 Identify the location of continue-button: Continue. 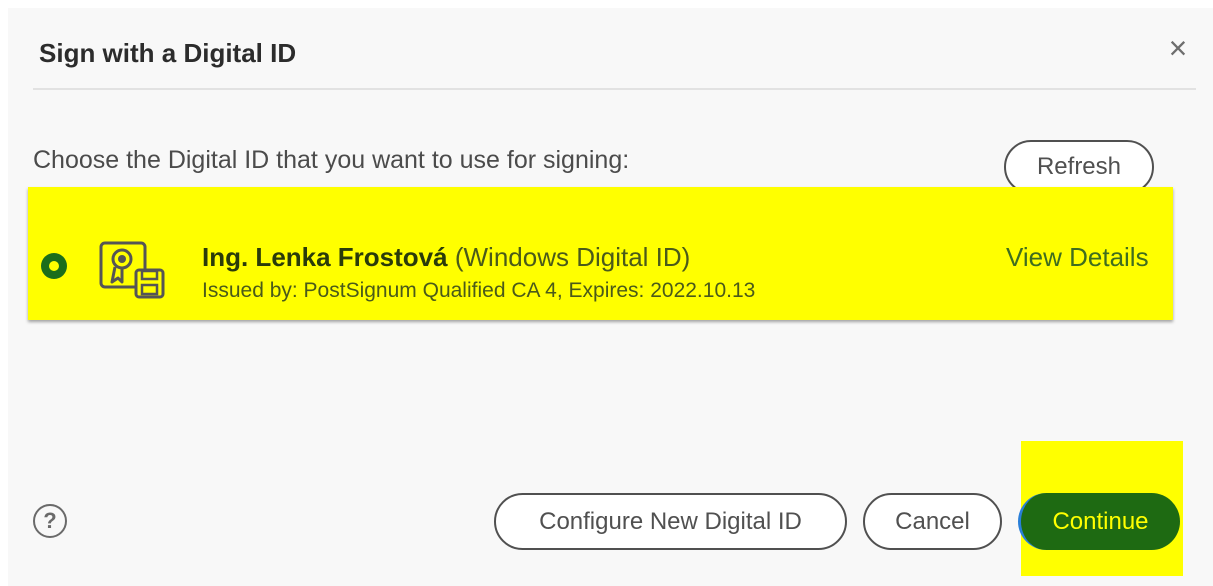
(1099, 521).